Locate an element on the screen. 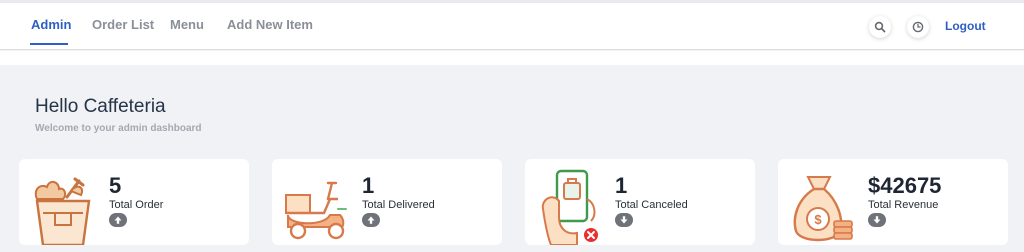  search-button is located at coordinates (880, 27).